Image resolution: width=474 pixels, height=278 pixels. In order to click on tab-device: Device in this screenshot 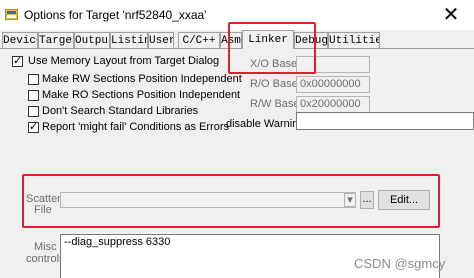, I will do `click(20, 40)`.